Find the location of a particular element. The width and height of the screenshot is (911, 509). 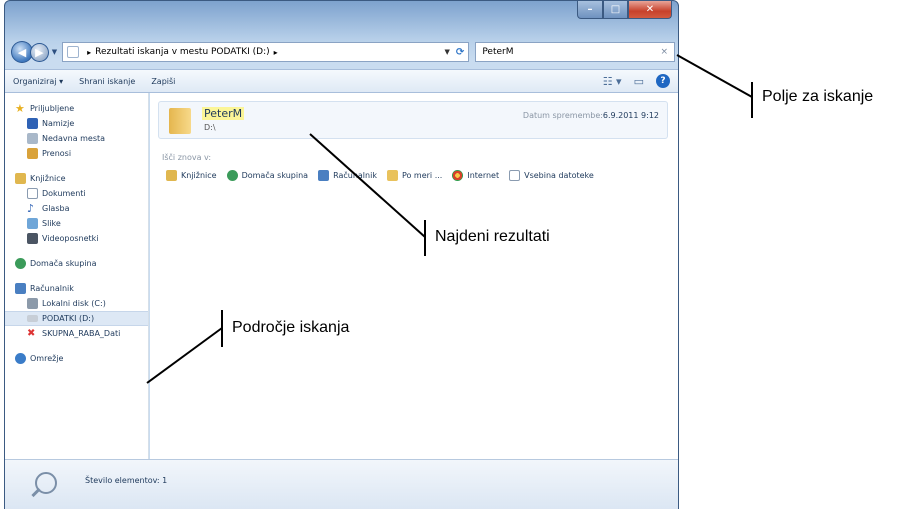

details-pane: Število elementov: 1 is located at coordinates (341, 484).